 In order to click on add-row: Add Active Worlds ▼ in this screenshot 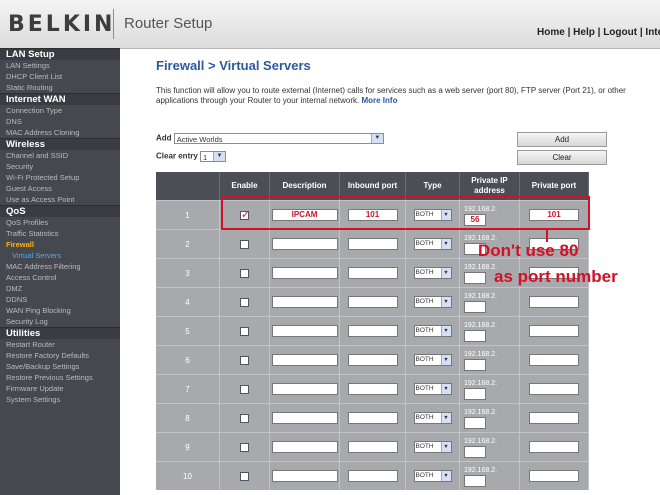, I will do `click(270, 138)`.